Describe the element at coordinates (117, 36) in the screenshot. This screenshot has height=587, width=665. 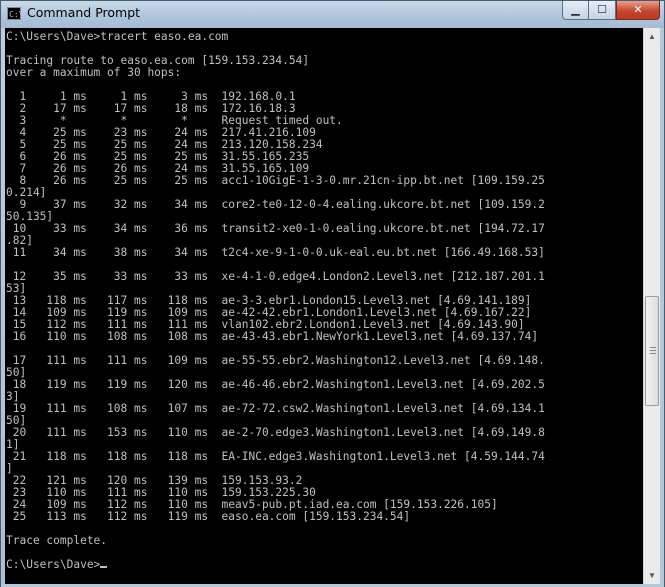
I see `console-line: C:\Users\Dave>tracert easo.ea.com` at that location.